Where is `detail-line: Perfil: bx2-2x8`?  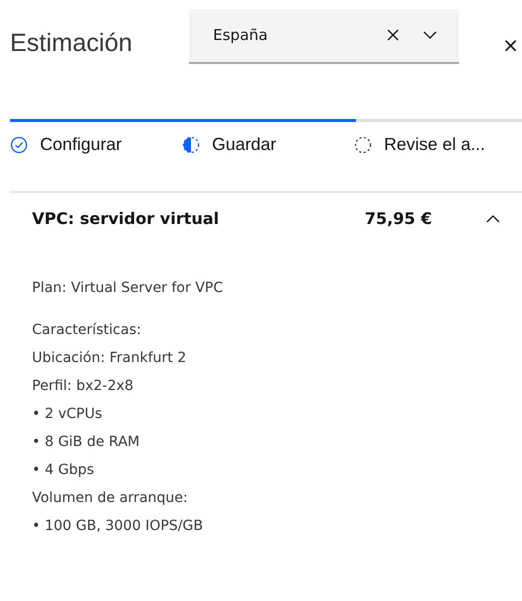
detail-line: Perfil: bx2-2x8 is located at coordinates (83, 386).